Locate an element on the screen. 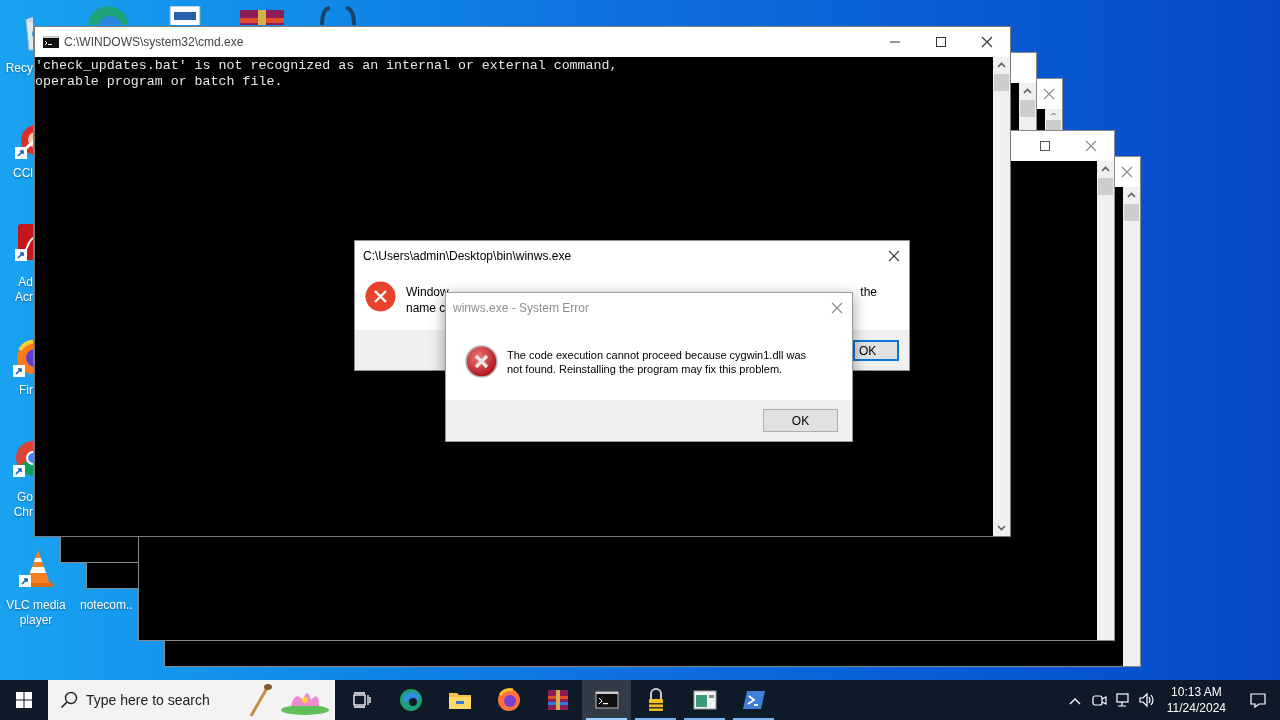 The image size is (1280, 720). clock-date: 11/24/2024 is located at coordinates (1196, 708).